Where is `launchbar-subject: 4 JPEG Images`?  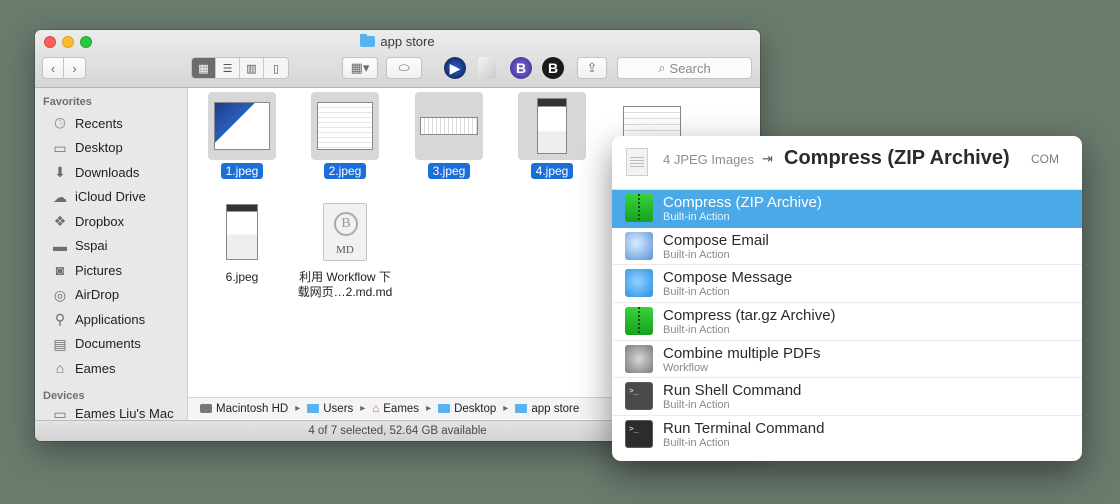
launchbar-subject: 4 JPEG Images is located at coordinates (709, 159).